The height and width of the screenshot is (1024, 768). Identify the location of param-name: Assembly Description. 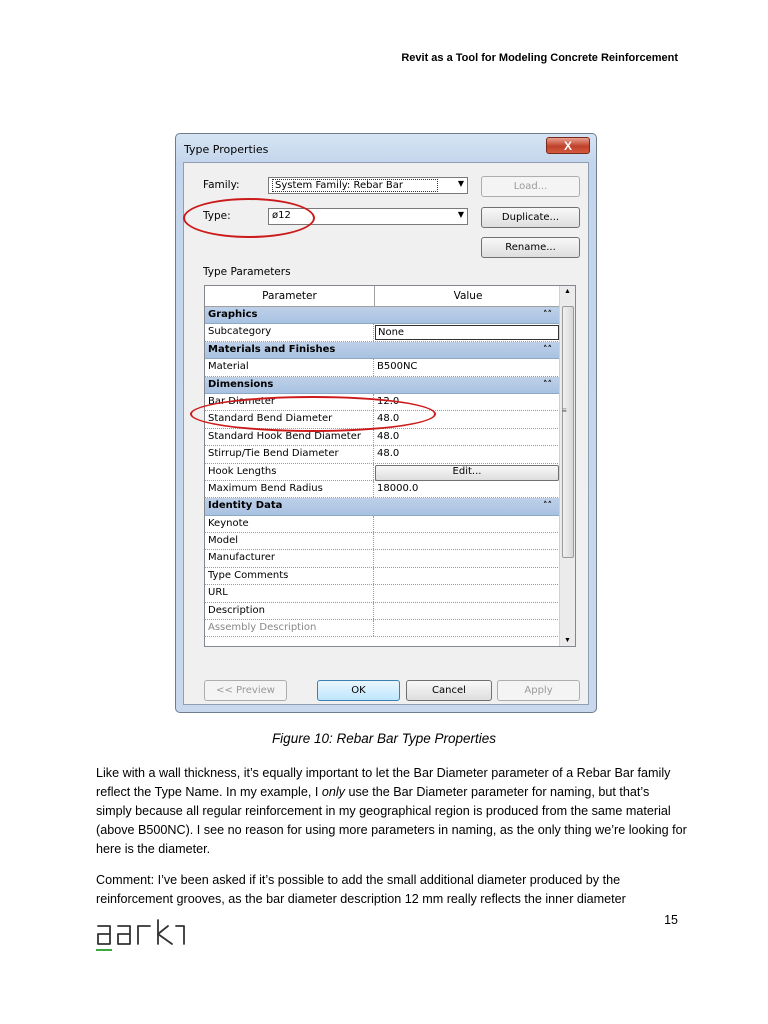
(289, 628).